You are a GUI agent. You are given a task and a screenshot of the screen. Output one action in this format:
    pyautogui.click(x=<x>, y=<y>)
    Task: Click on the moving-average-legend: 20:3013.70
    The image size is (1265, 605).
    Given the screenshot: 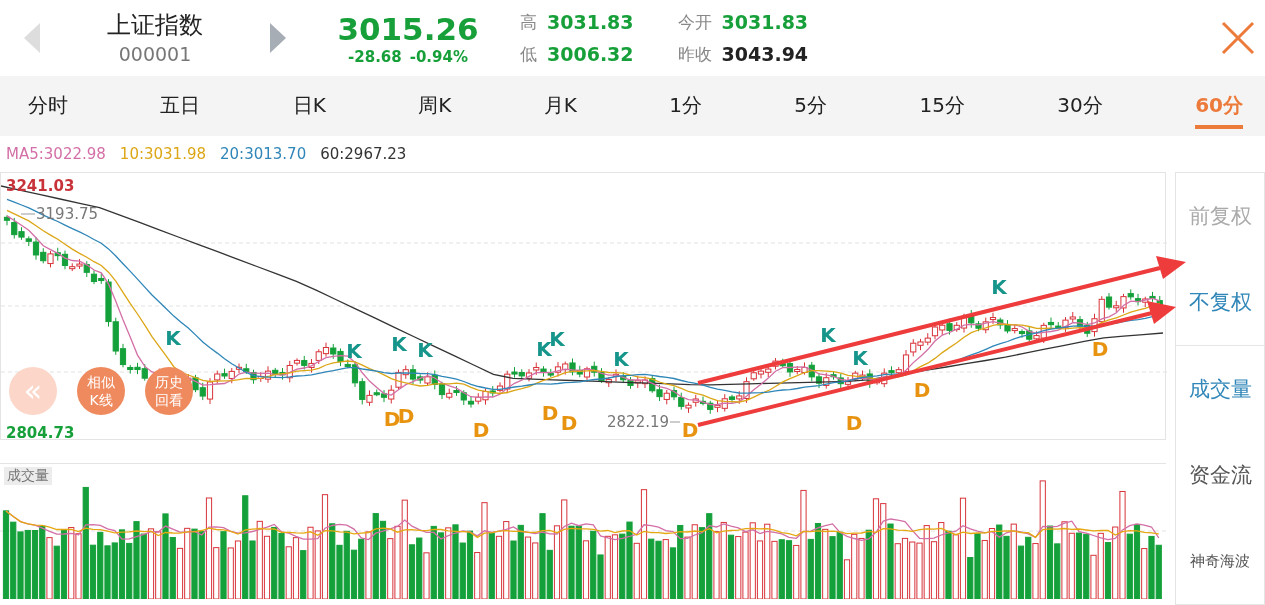 What is the action you would take?
    pyautogui.click(x=263, y=154)
    